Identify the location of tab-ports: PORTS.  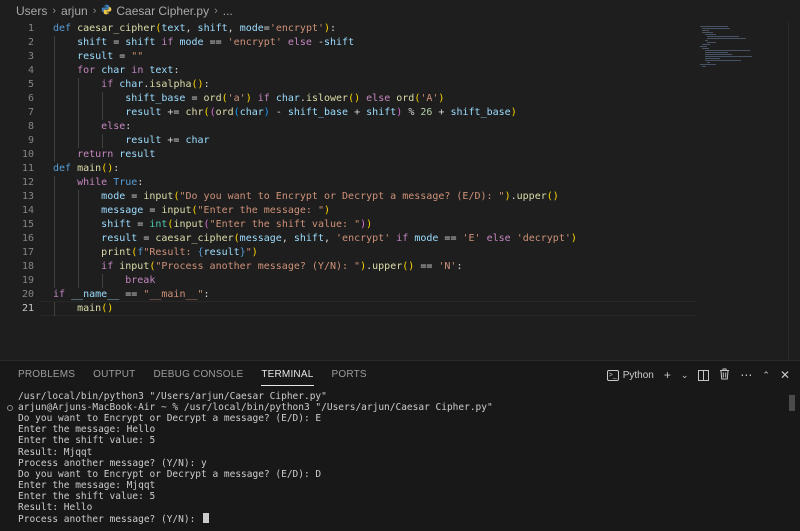
(349, 375).